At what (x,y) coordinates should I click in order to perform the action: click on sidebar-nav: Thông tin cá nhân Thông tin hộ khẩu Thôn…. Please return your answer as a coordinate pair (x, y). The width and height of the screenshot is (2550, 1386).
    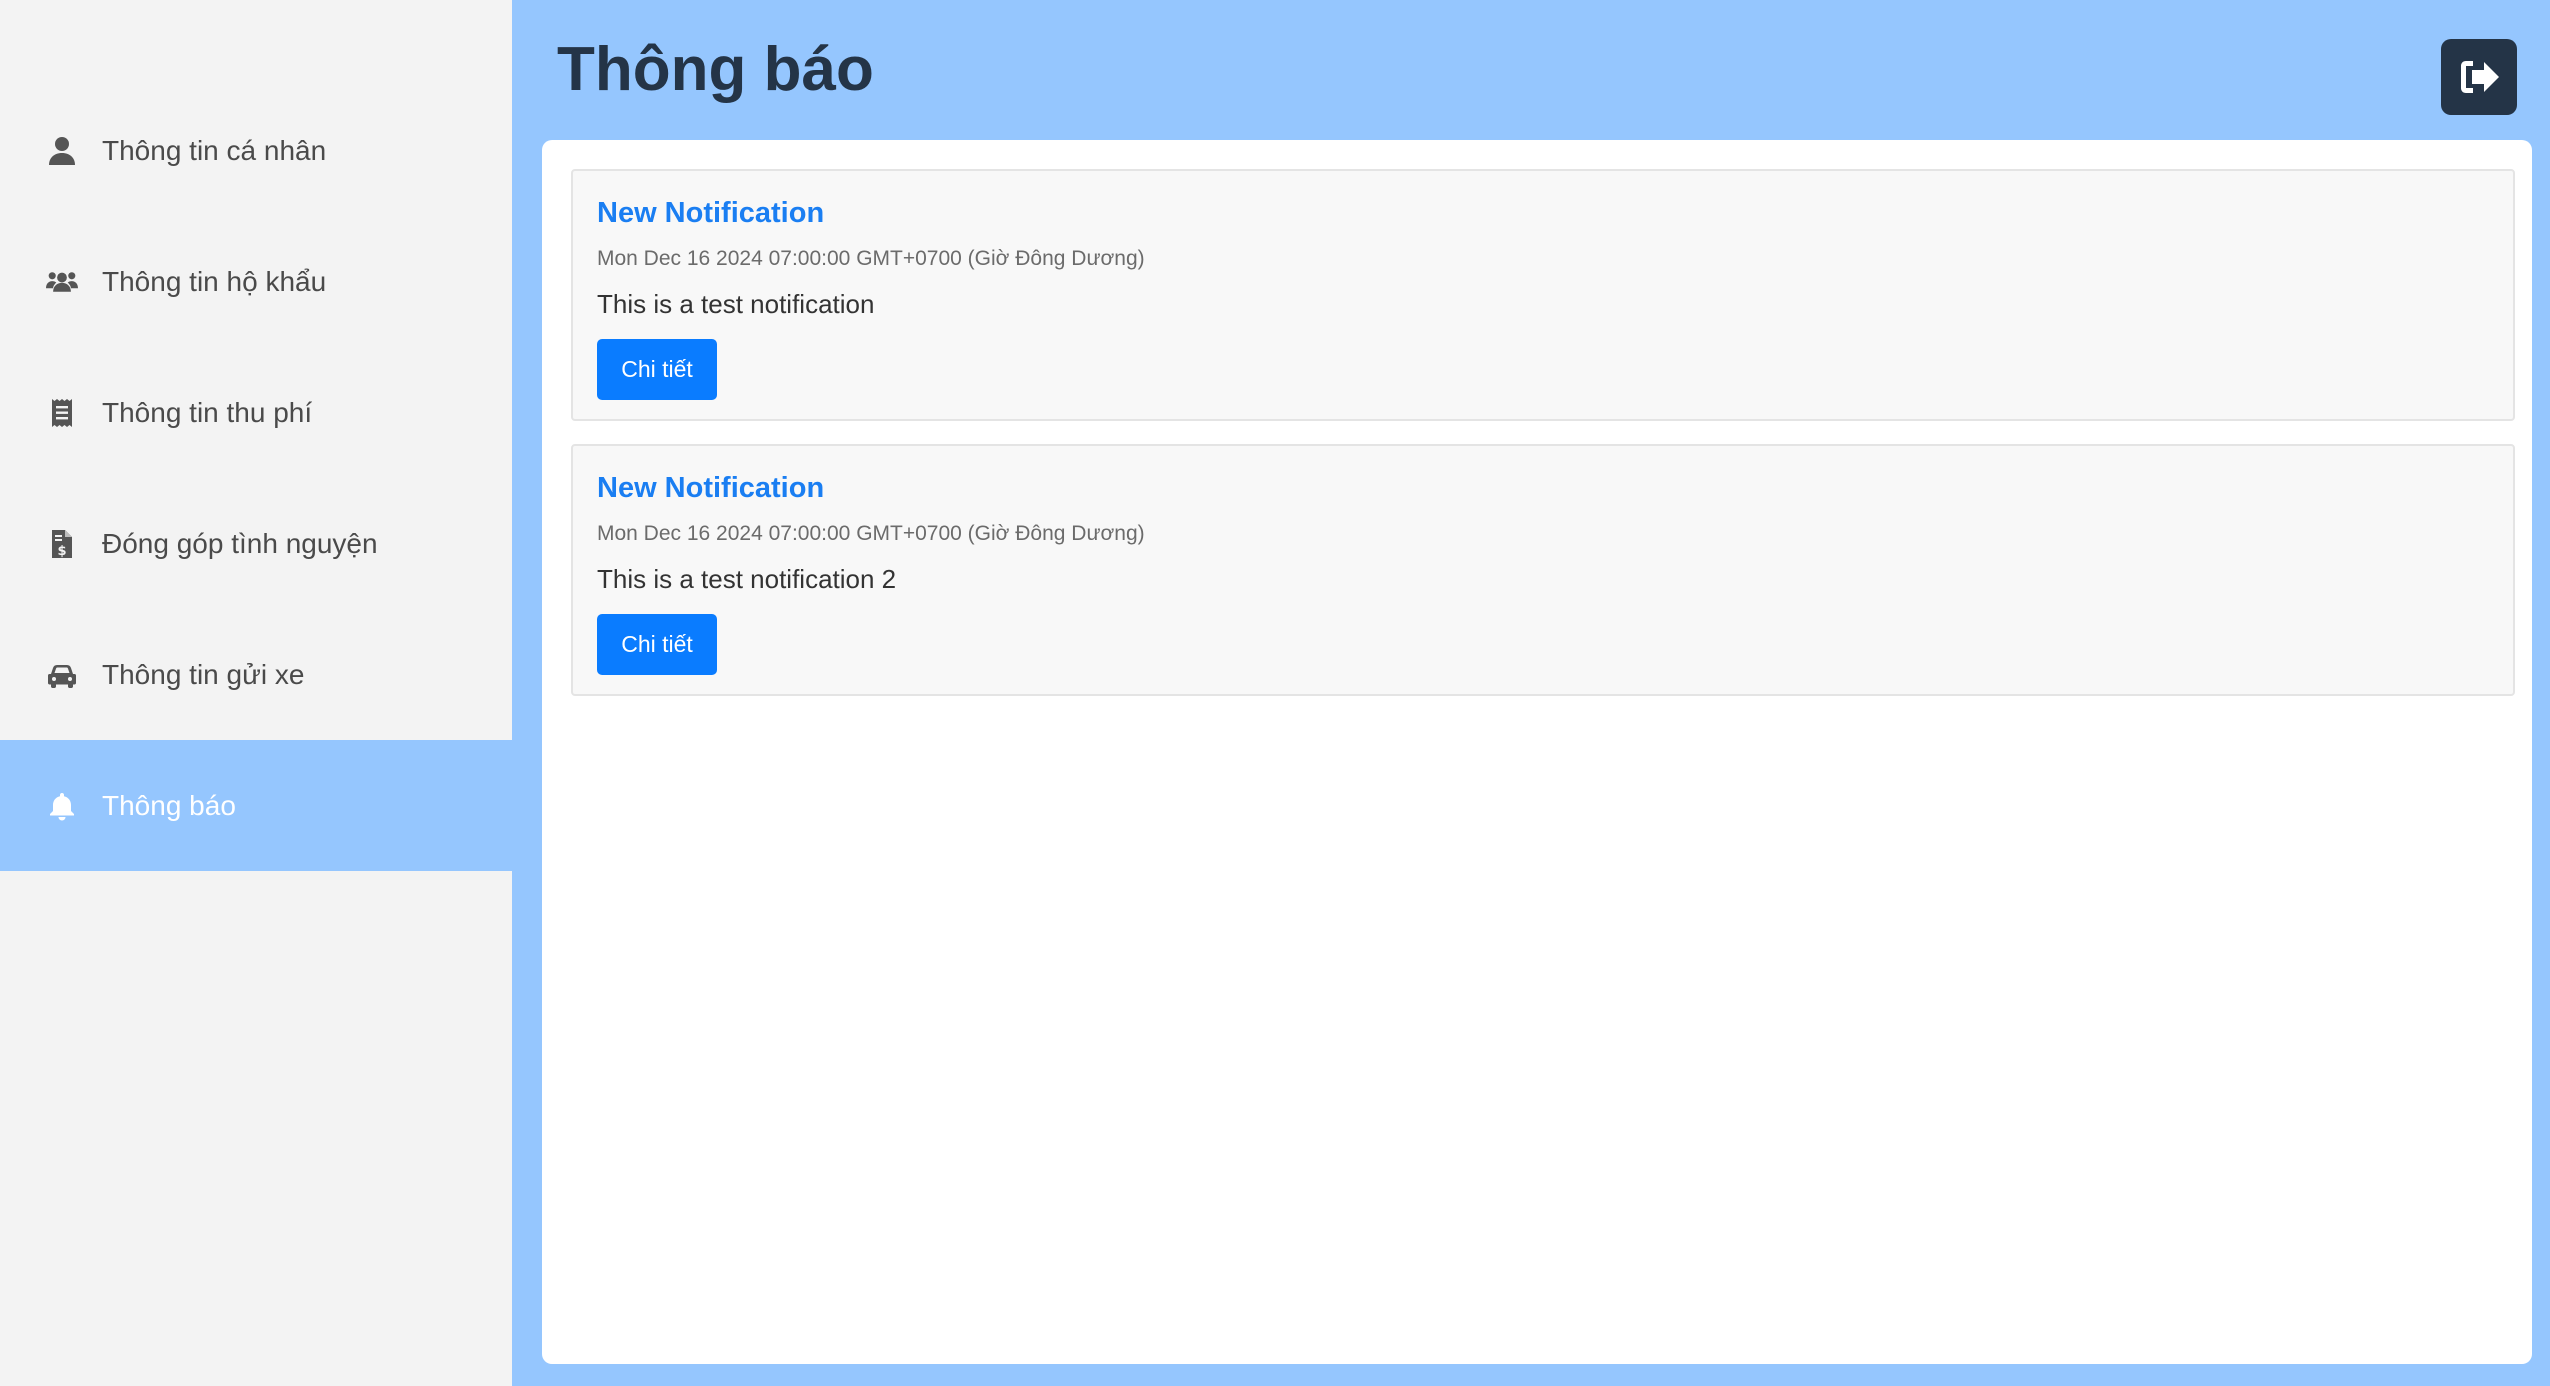
    Looking at the image, I should click on (256, 478).